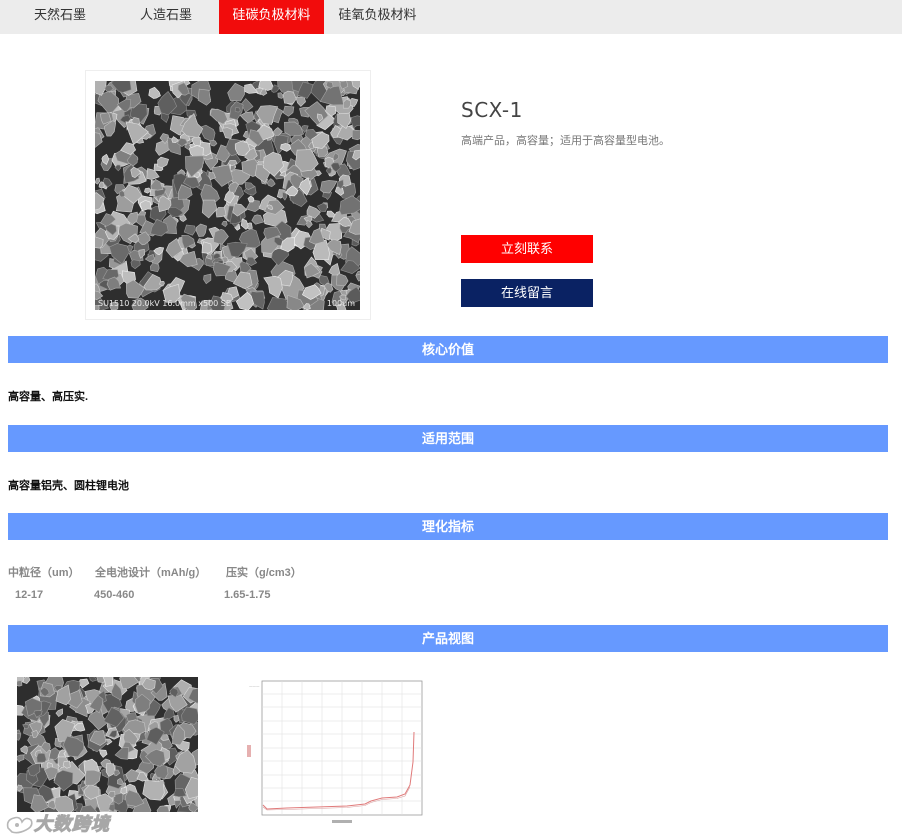 The width and height of the screenshot is (902, 839). What do you see at coordinates (527, 293) in the screenshot?
I see `online-message-button: 在线留言` at bounding box center [527, 293].